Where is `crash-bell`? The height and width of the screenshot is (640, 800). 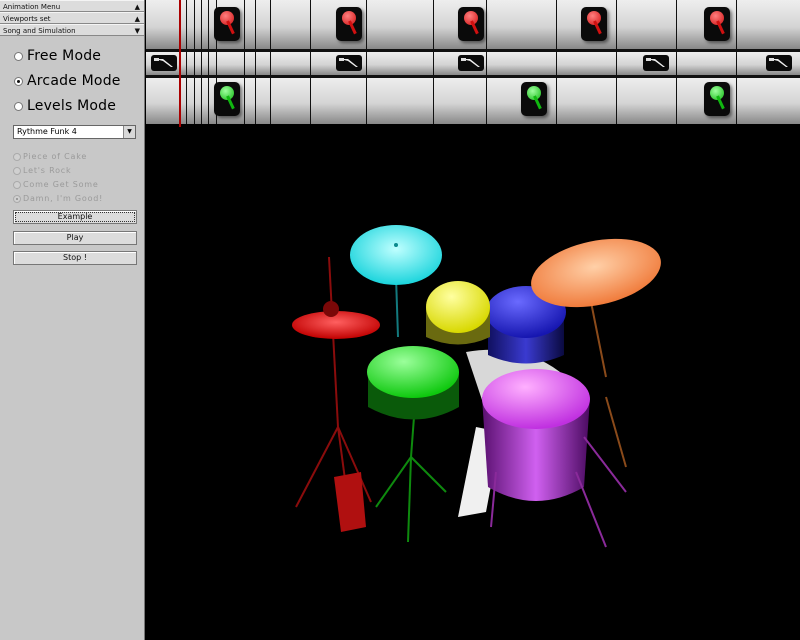
crash-bell is located at coordinates (396, 245).